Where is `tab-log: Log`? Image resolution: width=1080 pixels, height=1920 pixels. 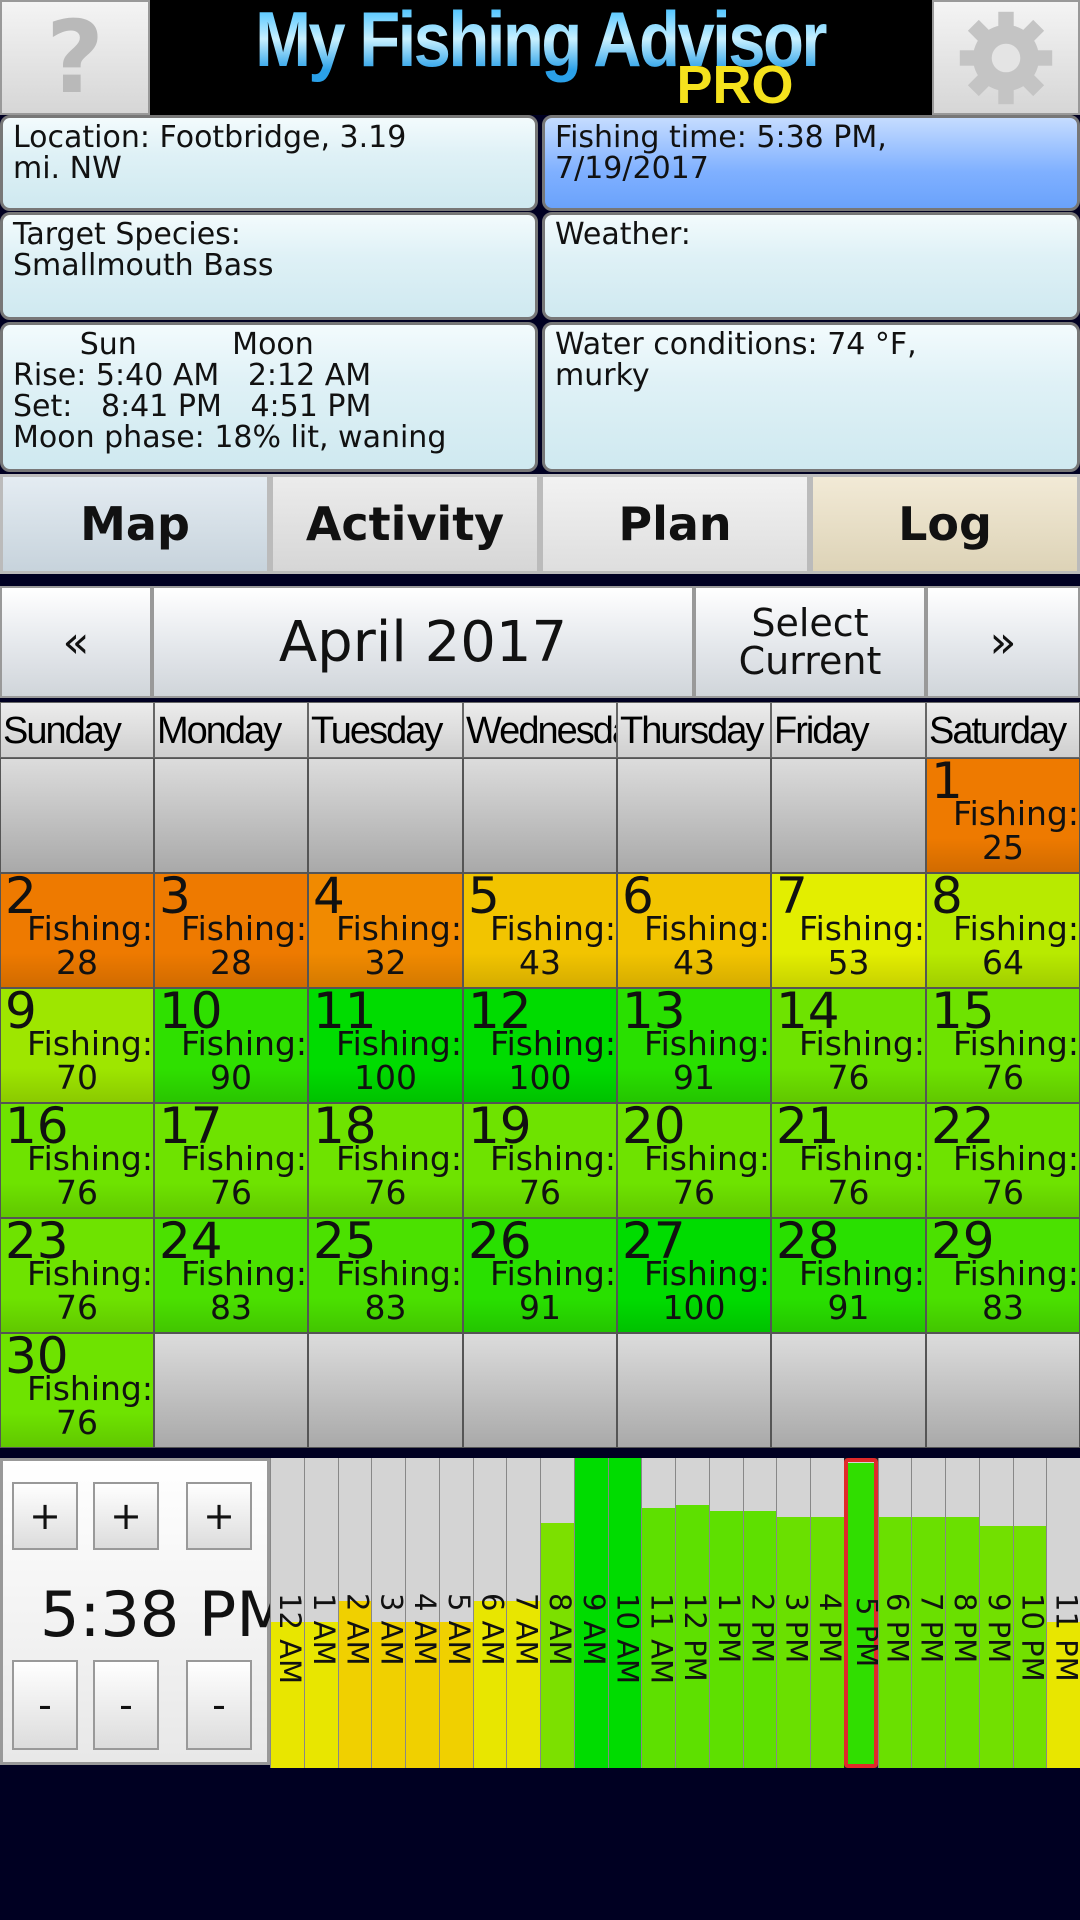 tab-log: Log is located at coordinates (945, 524).